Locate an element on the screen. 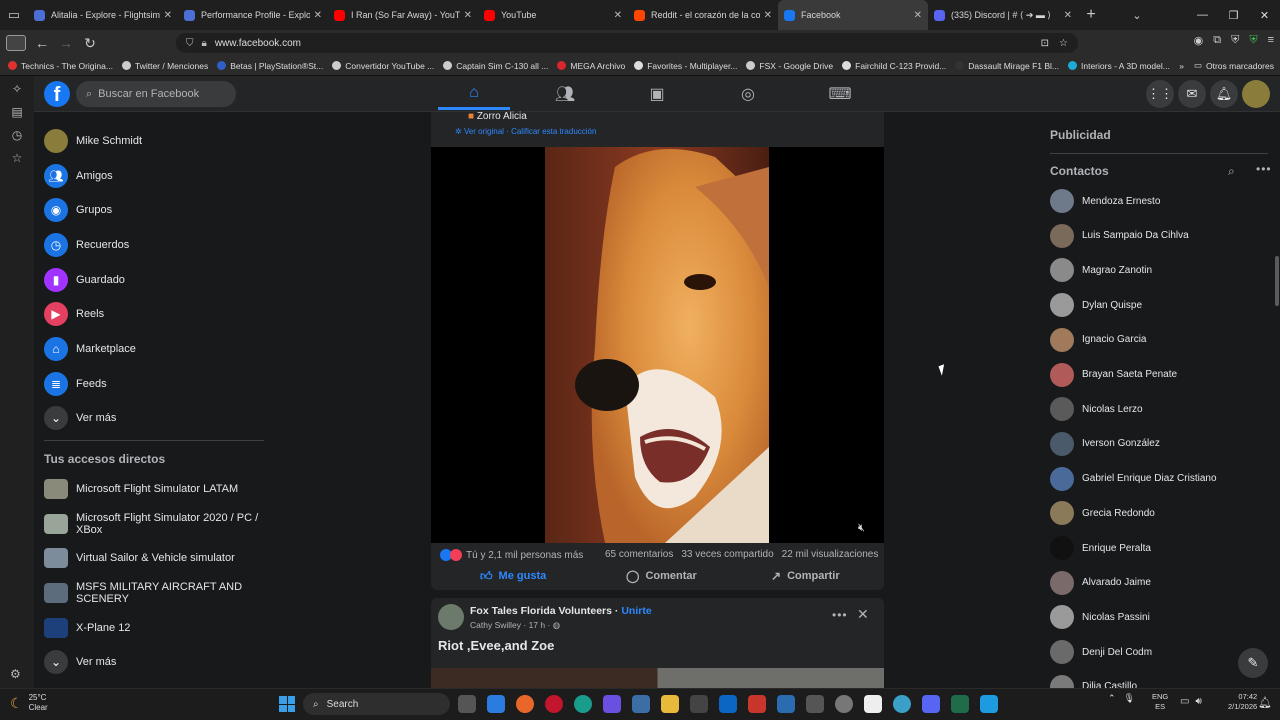 This screenshot has width=1280, height=720. contact-name: Luis Sampaio Da Cihlva is located at coordinates (1135, 236).